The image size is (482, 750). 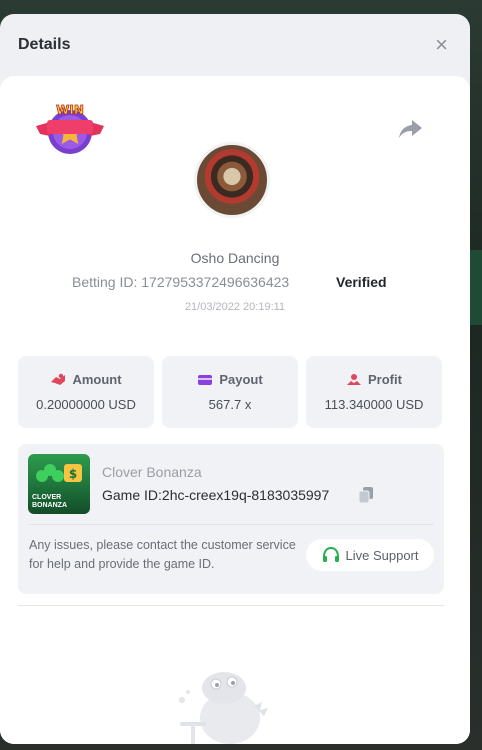 I want to click on stat-profit-header: Profit, so click(x=374, y=379).